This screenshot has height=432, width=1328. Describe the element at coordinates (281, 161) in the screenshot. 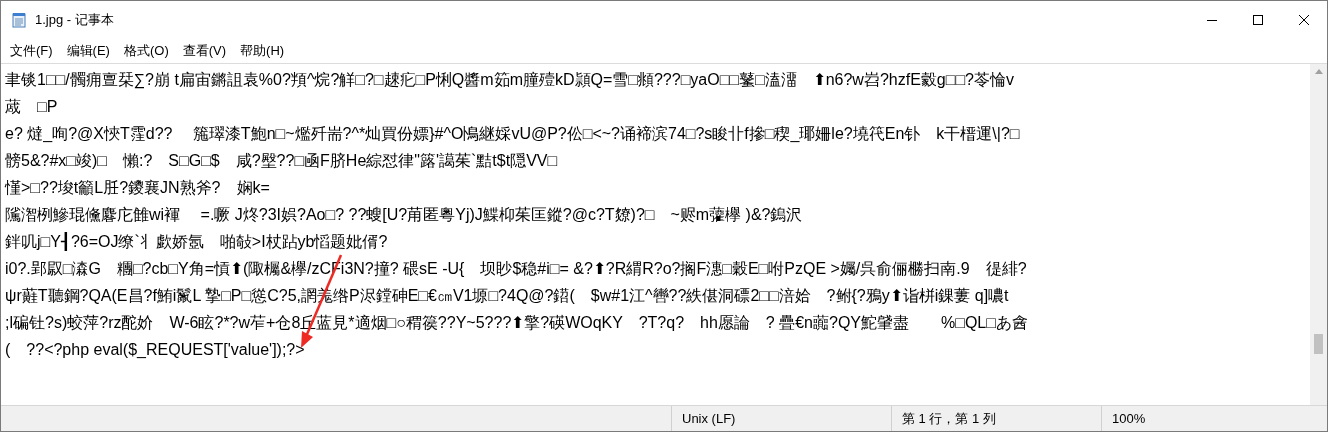

I see `text-line: 髈5&?#x□竣)□ 懶:? S□G□$ 咸?壂??□凾F脐He綜怼律"簬'譪茱`黠t$t隠VV□` at that location.